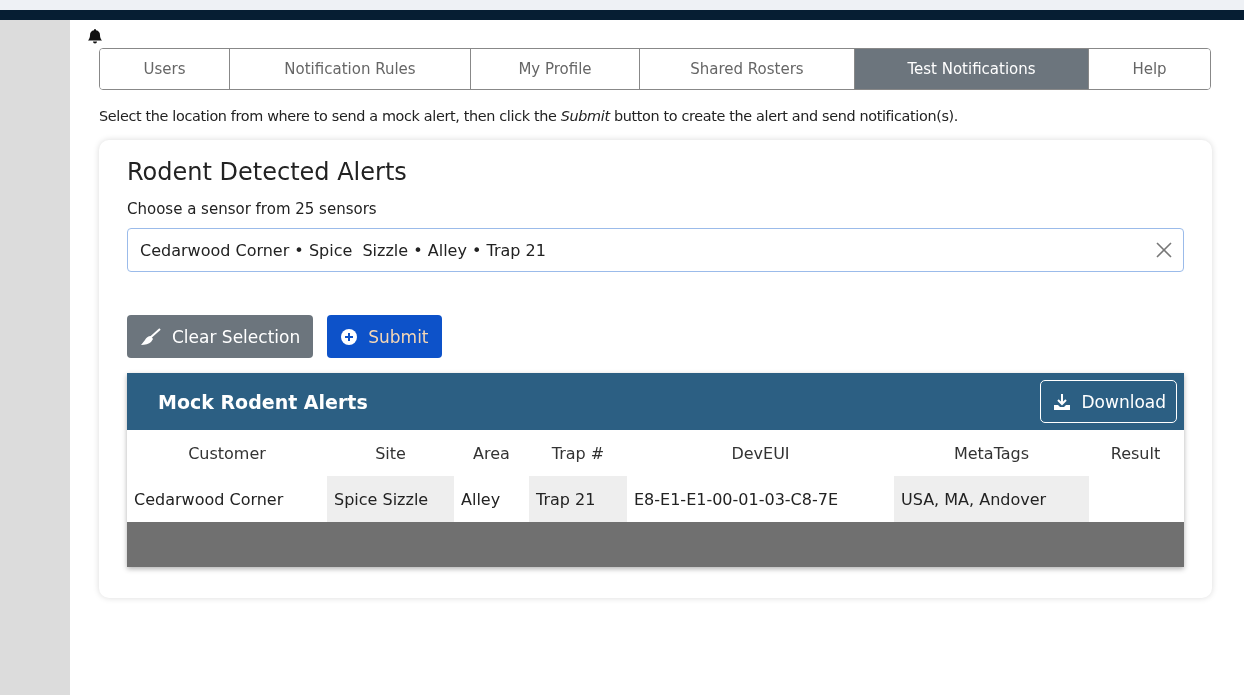 The width and height of the screenshot is (1244, 695). What do you see at coordinates (220, 336) in the screenshot?
I see `clear-button: Clear Selection` at bounding box center [220, 336].